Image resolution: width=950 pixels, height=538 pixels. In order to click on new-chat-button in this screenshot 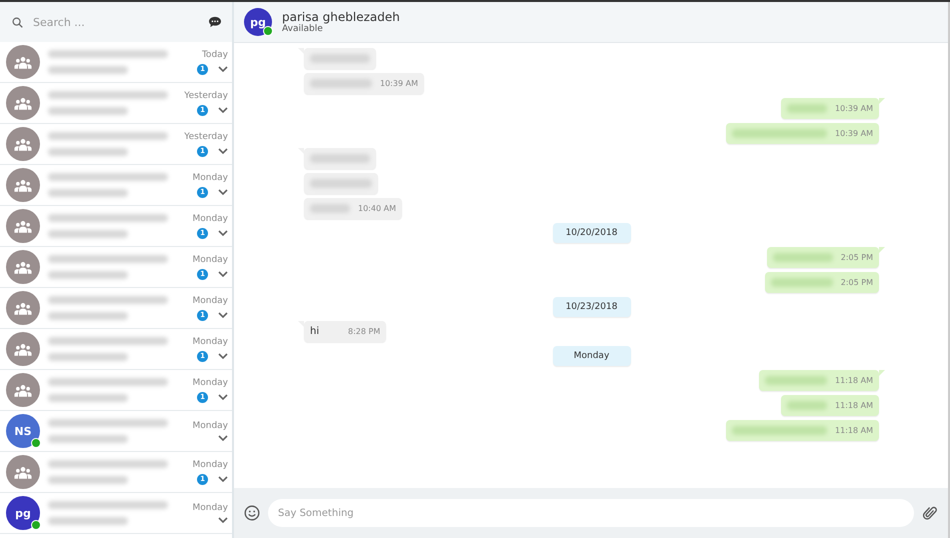, I will do `click(215, 22)`.